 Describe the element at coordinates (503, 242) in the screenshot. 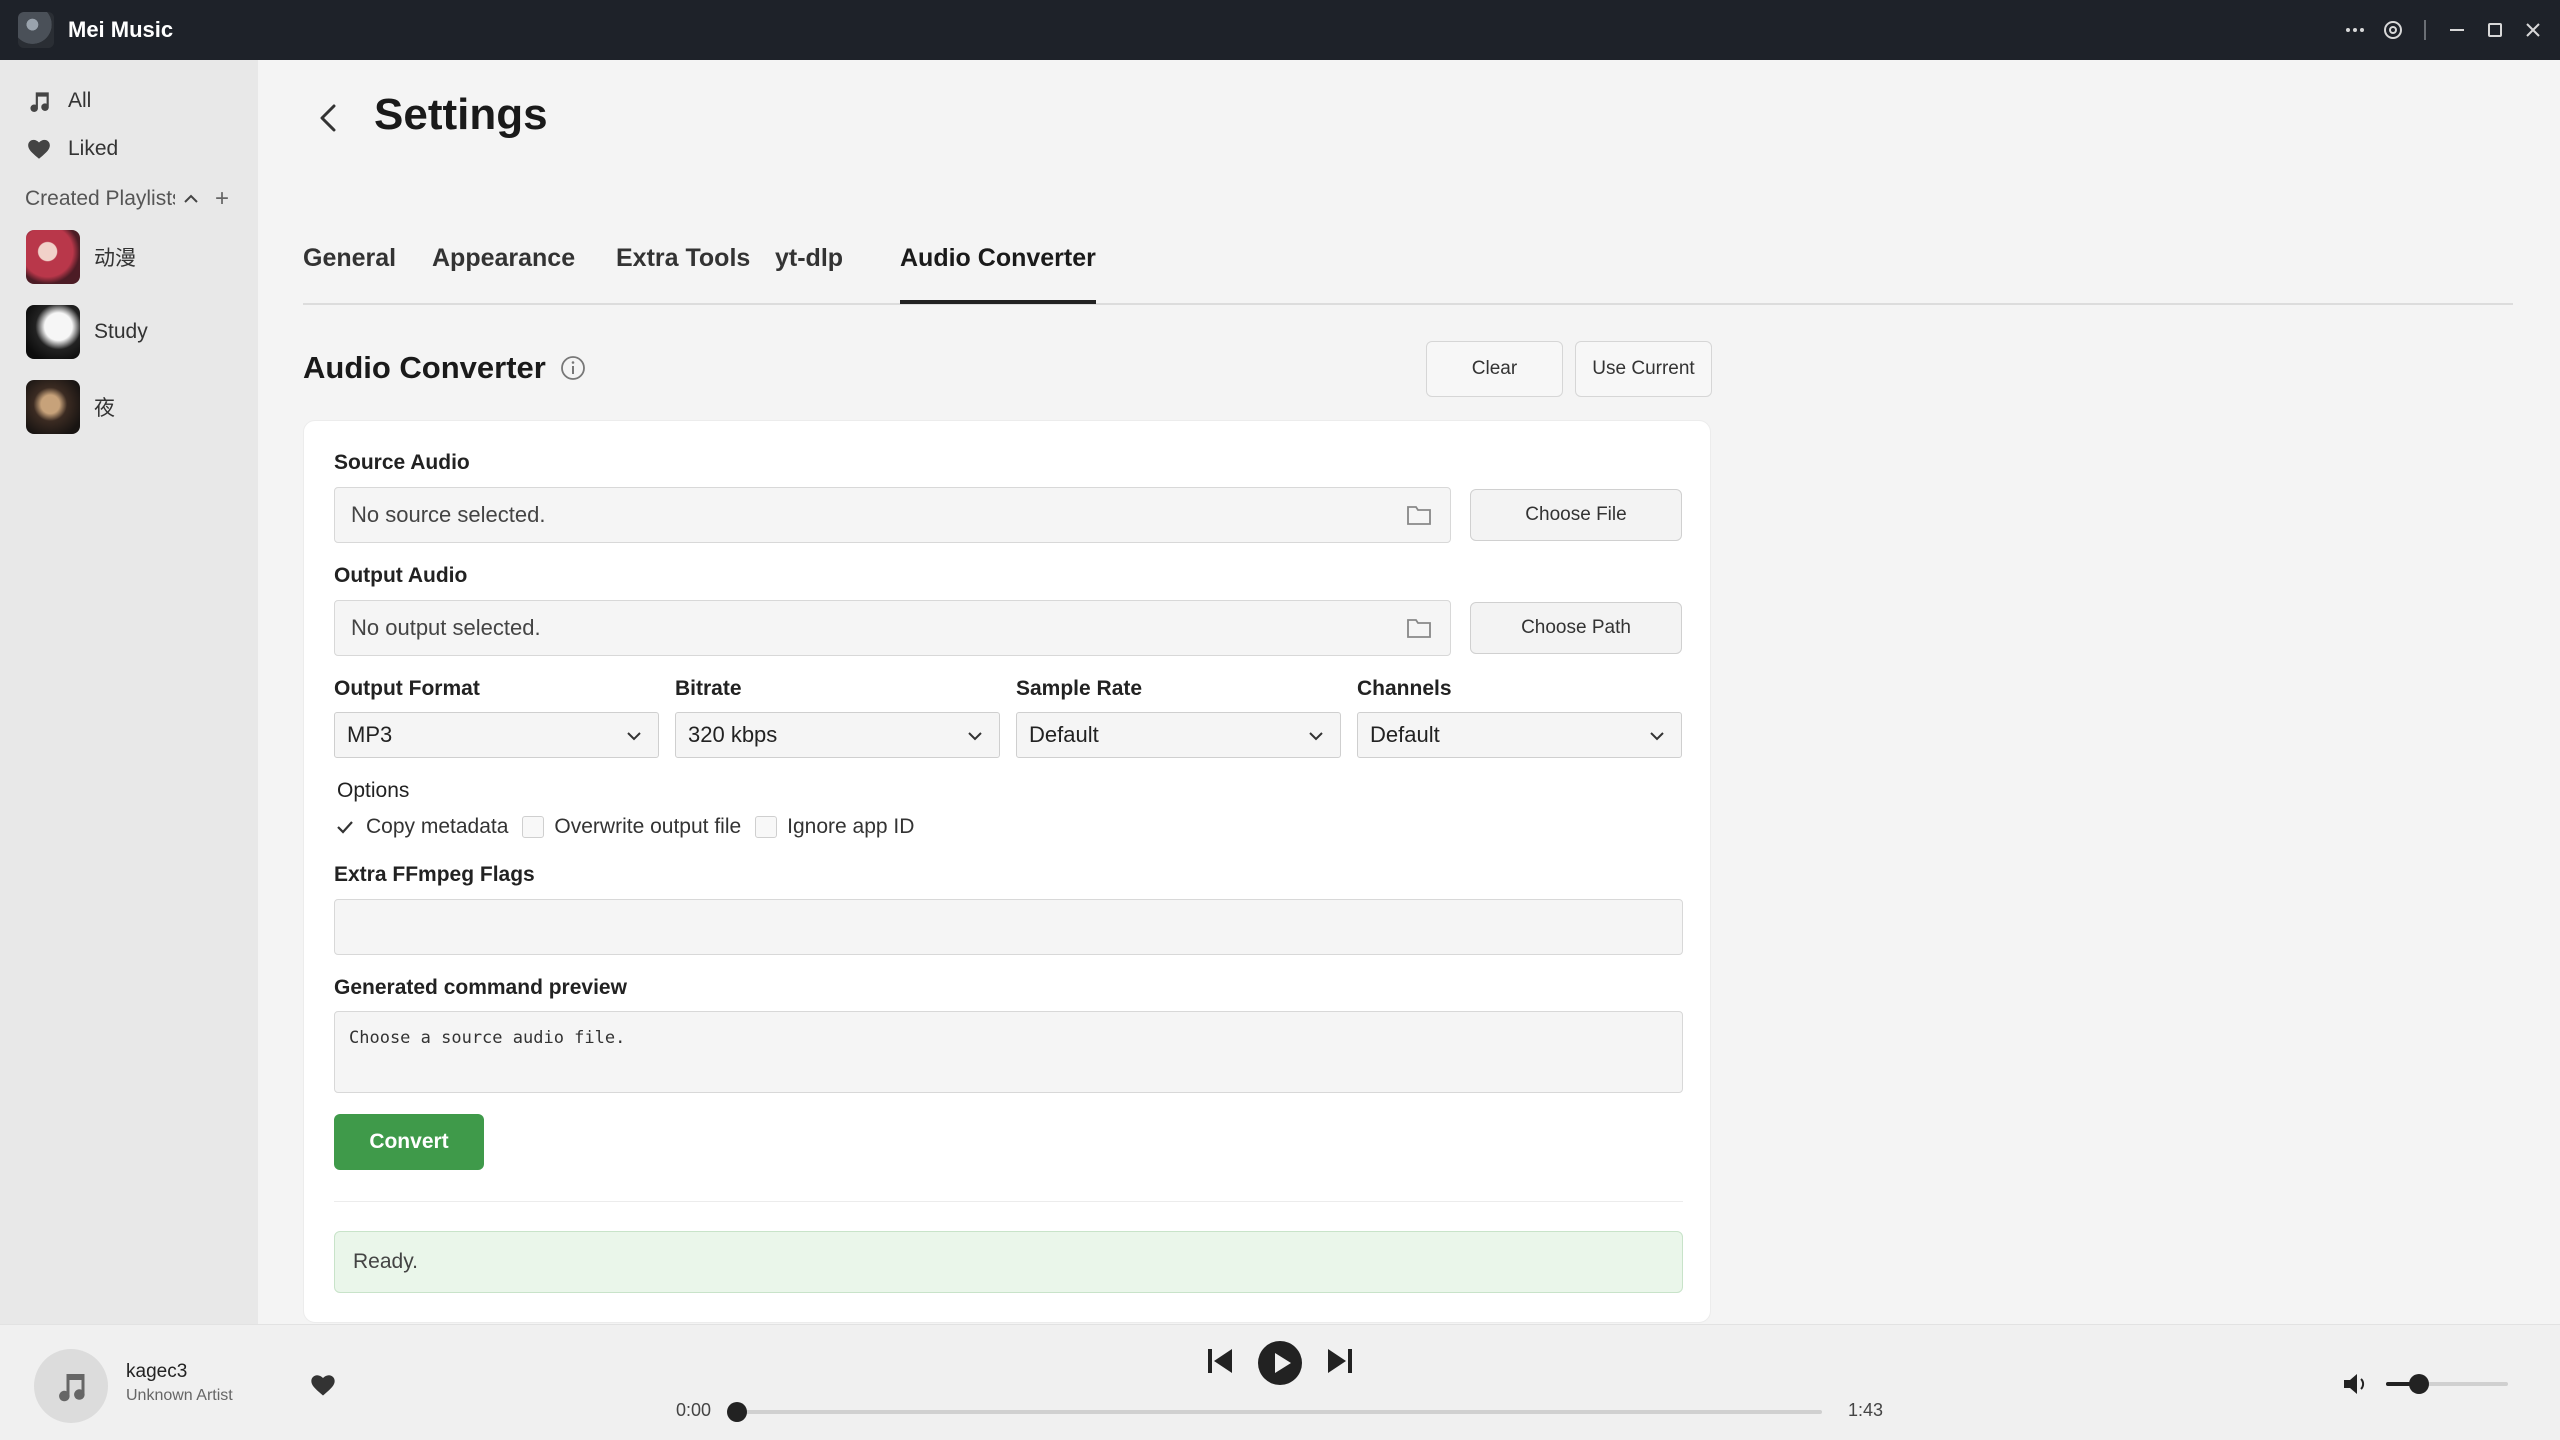

I see `tab-appearance: Appearance` at that location.